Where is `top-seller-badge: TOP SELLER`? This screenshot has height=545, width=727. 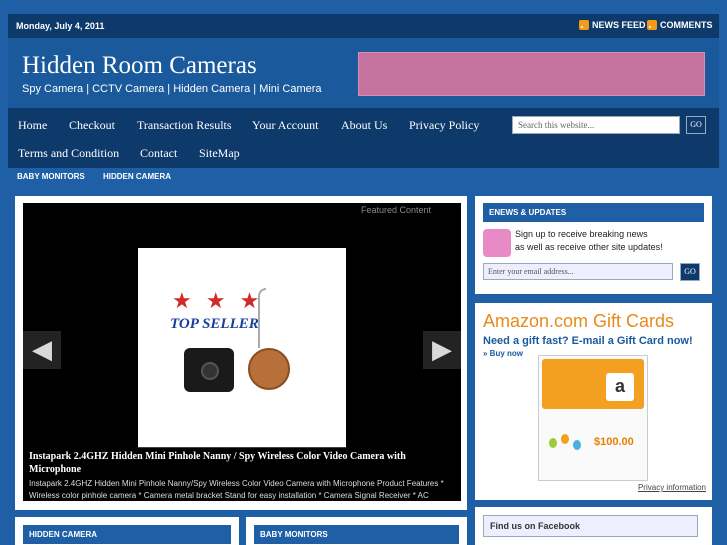 top-seller-badge: TOP SELLER is located at coordinates (214, 324).